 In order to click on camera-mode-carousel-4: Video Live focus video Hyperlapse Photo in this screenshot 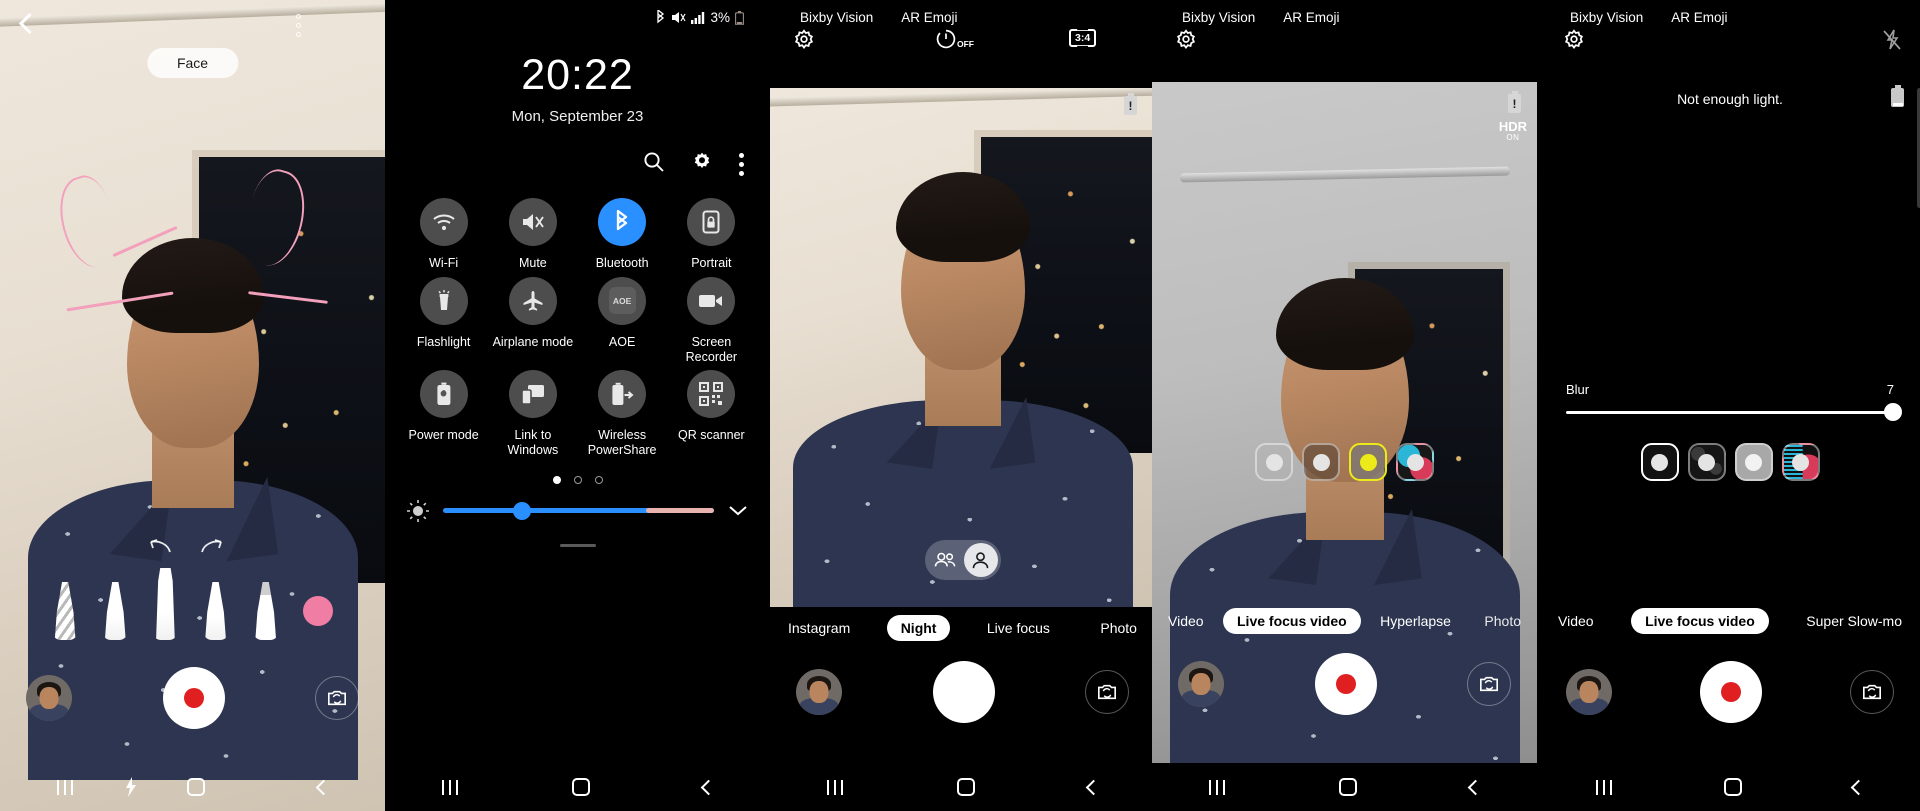, I will do `click(1344, 621)`.